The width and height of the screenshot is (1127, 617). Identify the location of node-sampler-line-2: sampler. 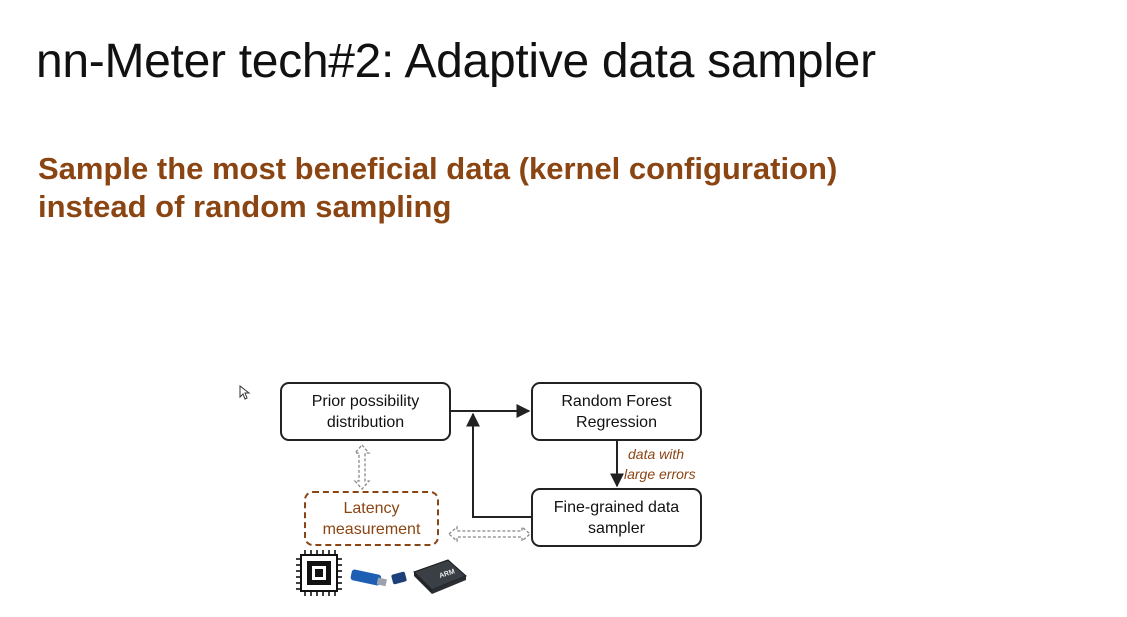
(616, 528).